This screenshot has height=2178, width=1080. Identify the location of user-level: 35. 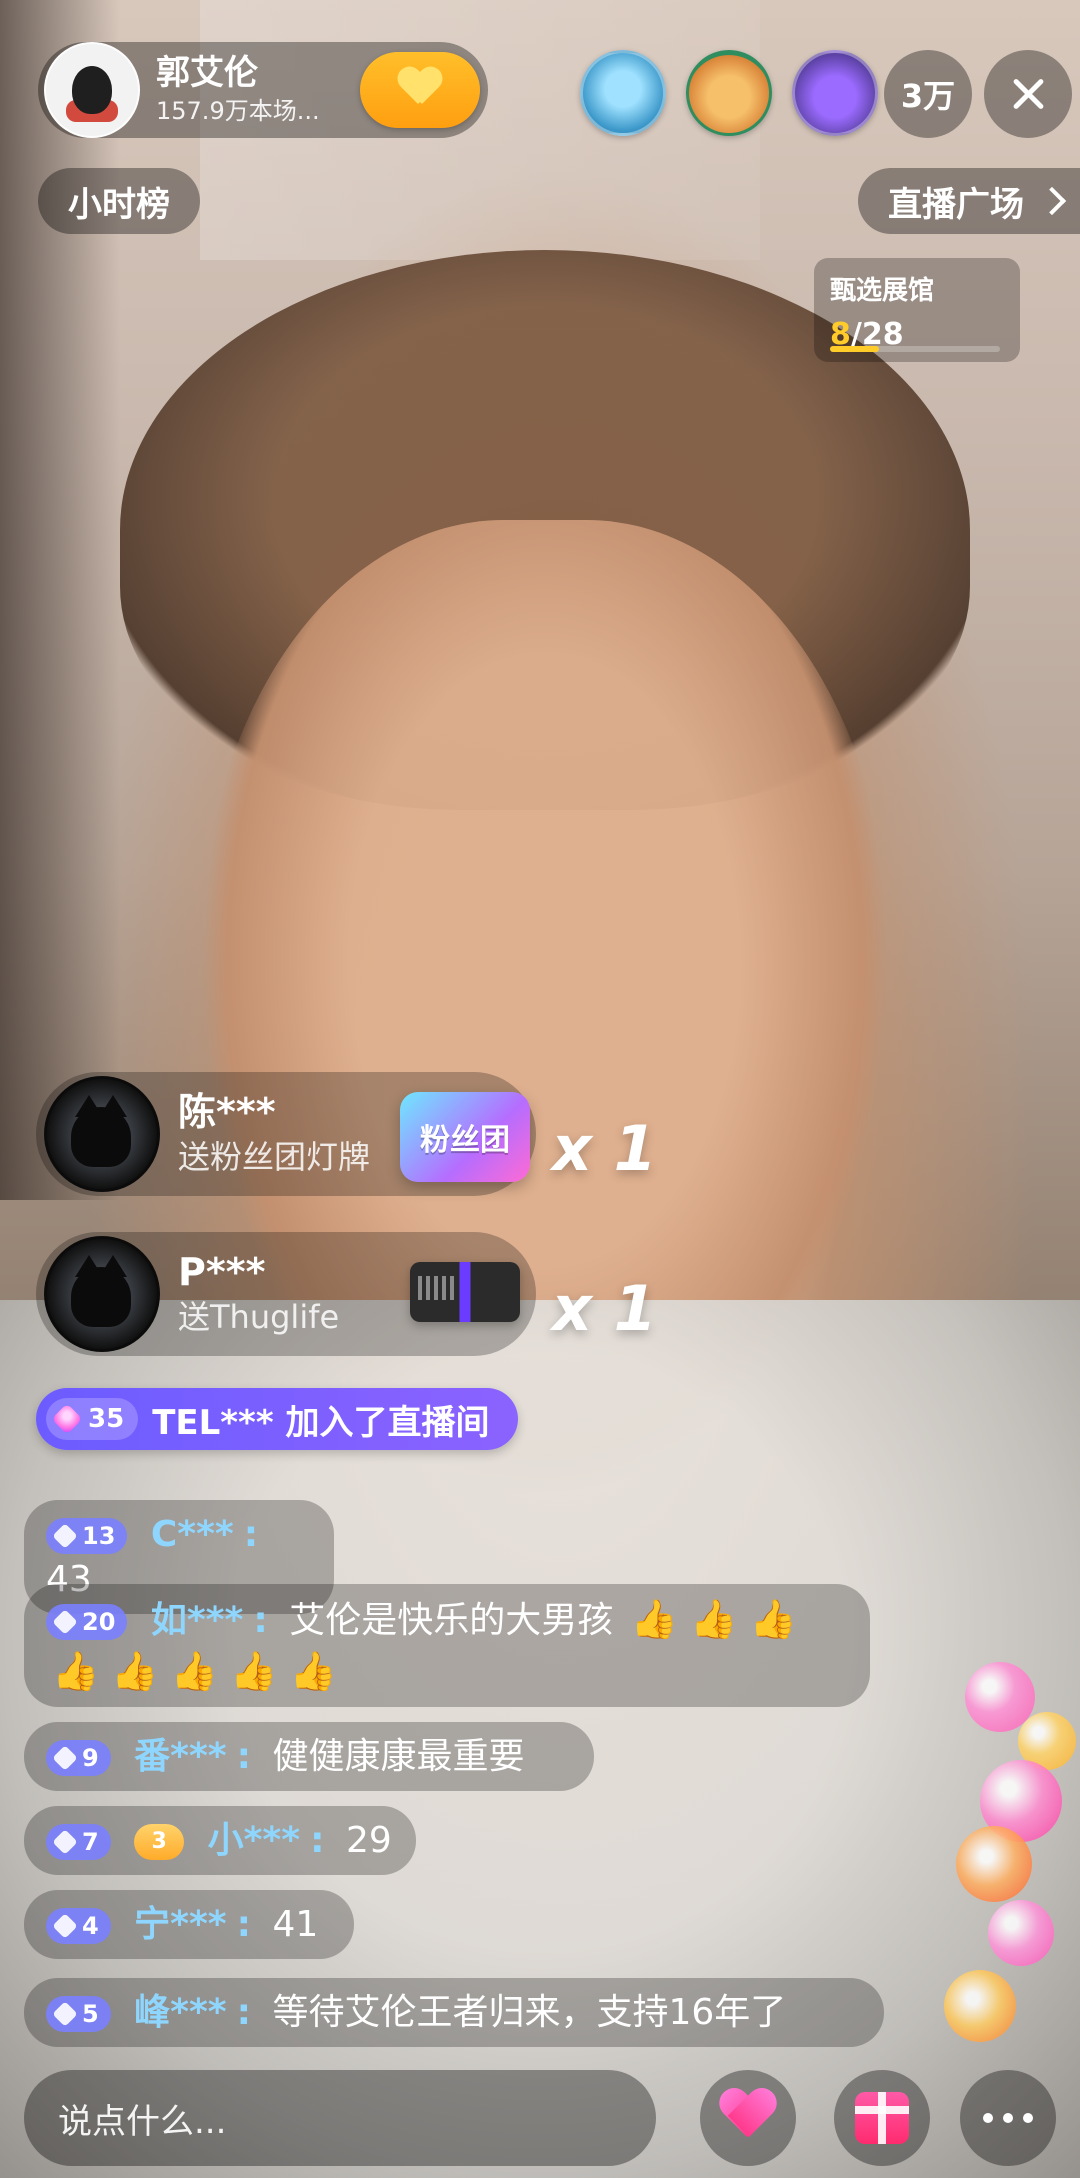
(106, 1419).